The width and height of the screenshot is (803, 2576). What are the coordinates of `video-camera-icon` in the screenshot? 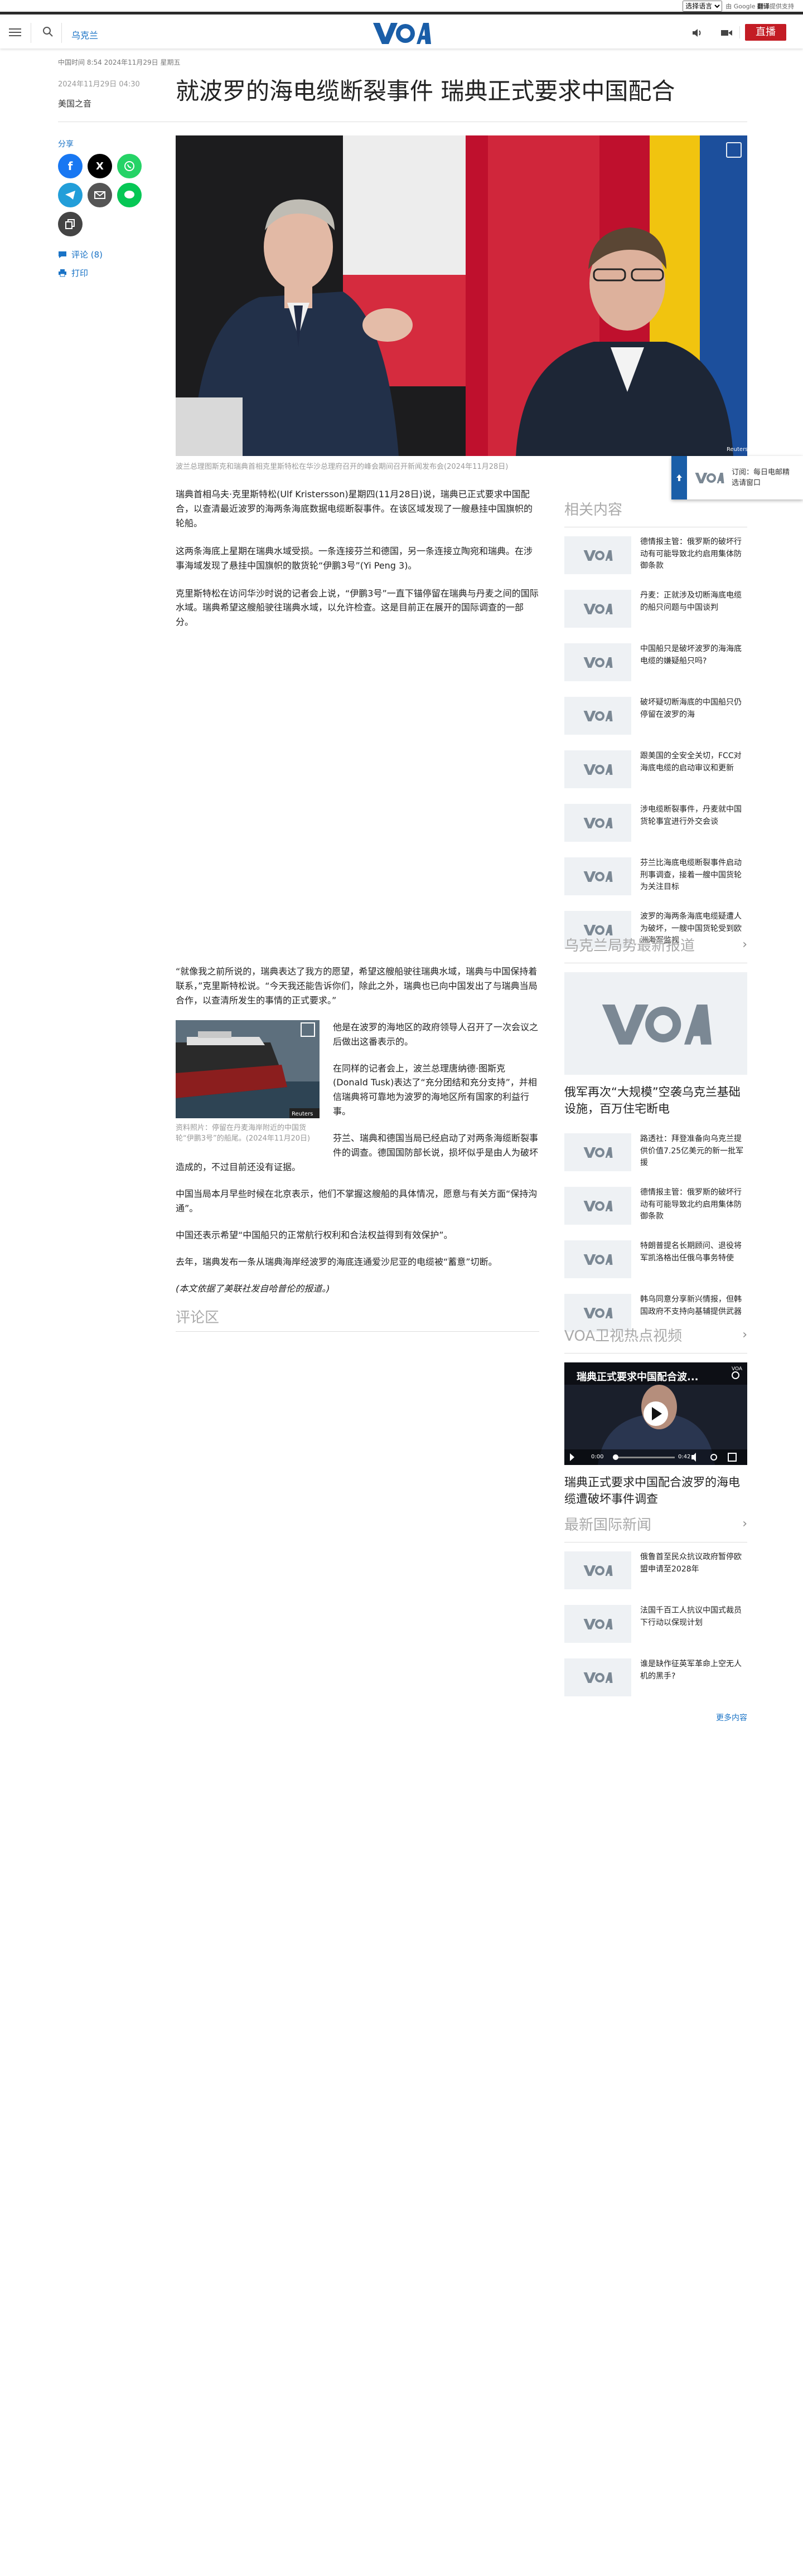 It's located at (726, 32).